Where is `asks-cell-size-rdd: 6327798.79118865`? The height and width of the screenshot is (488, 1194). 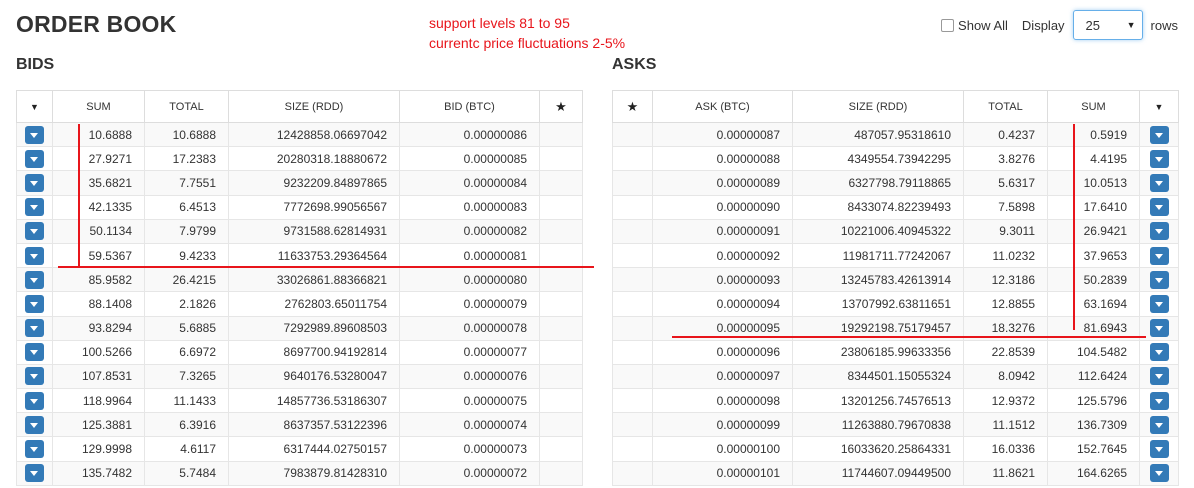
asks-cell-size-rdd: 6327798.79118865 is located at coordinates (878, 183).